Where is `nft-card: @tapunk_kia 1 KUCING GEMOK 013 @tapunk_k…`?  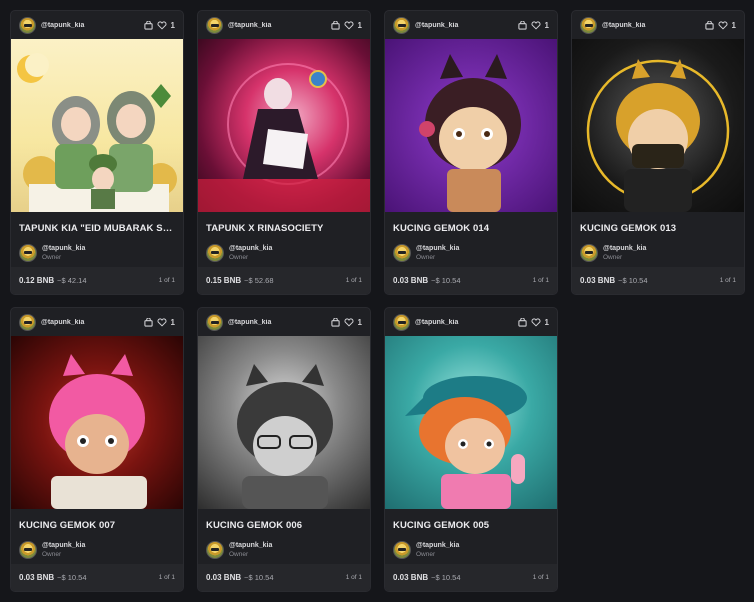 nft-card: @tapunk_kia 1 KUCING GEMOK 013 @tapunk_k… is located at coordinates (658, 152).